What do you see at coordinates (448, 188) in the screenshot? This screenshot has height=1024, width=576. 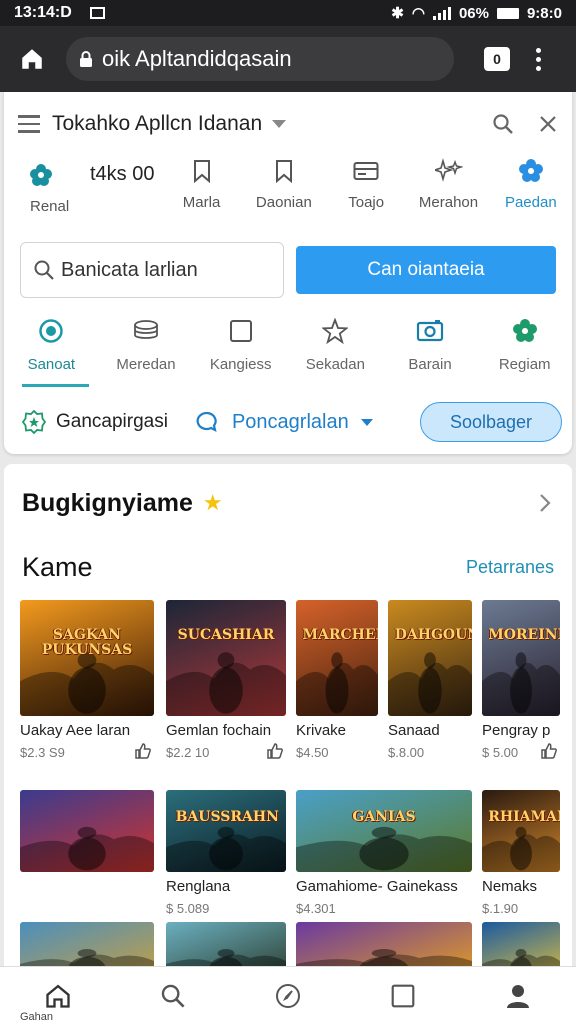 I see `category-merahon: Merahon` at bounding box center [448, 188].